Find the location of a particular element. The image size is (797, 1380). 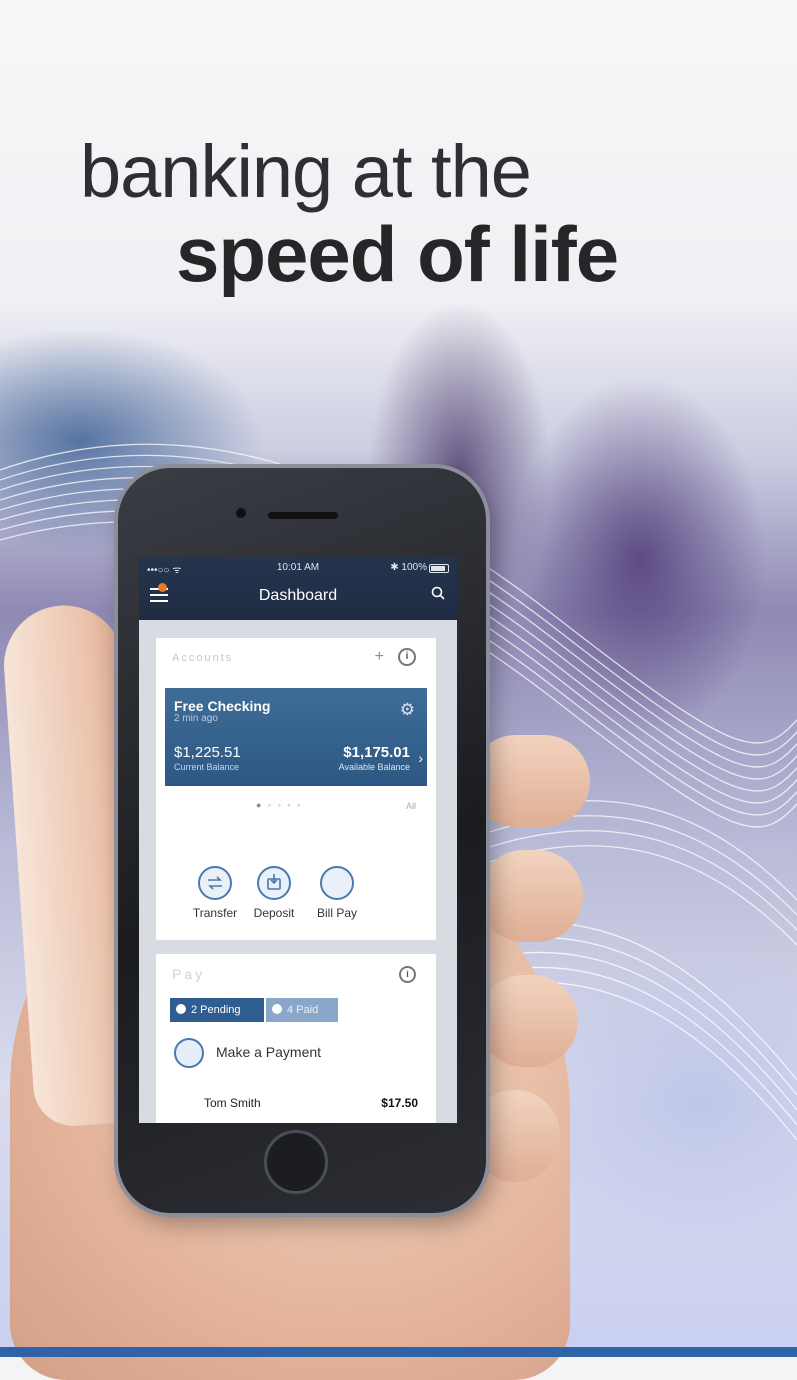

page-indicator: ● ◦ ◦ ◦ ◦ is located at coordinates (279, 805).